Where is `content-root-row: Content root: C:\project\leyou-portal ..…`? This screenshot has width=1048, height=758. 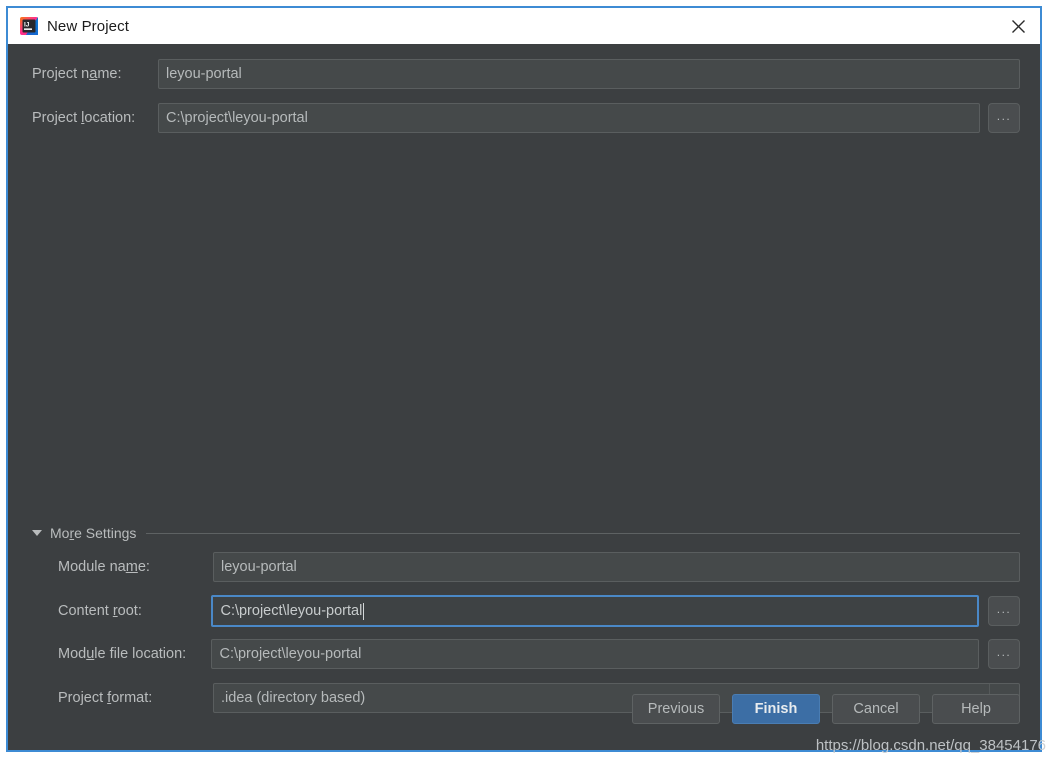 content-root-row: Content root: C:\project\leyou-portal ..… is located at coordinates (539, 611).